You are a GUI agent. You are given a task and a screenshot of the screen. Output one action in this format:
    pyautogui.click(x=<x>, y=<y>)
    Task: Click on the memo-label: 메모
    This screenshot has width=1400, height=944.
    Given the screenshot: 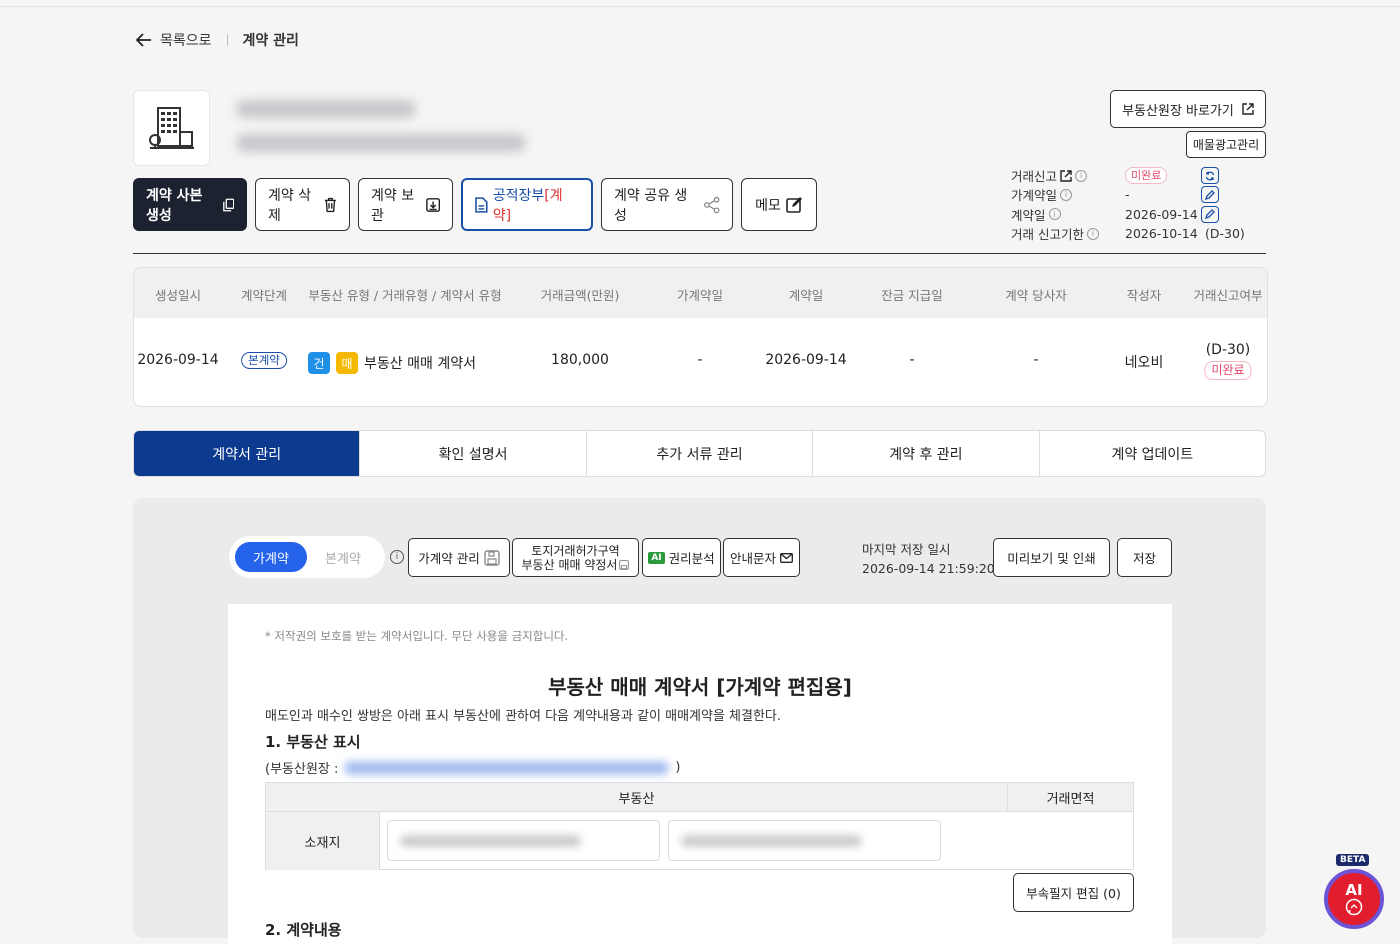 What is the action you would take?
    pyautogui.click(x=768, y=205)
    